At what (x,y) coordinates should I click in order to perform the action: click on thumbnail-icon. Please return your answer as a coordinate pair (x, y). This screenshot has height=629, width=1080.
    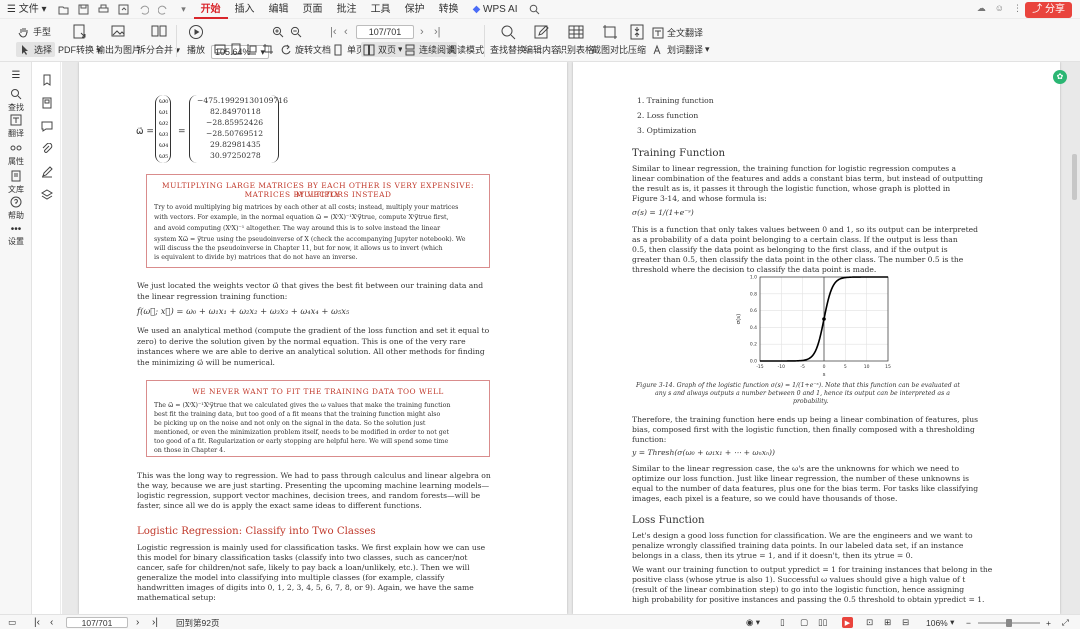
    Looking at the image, I should click on (47, 103).